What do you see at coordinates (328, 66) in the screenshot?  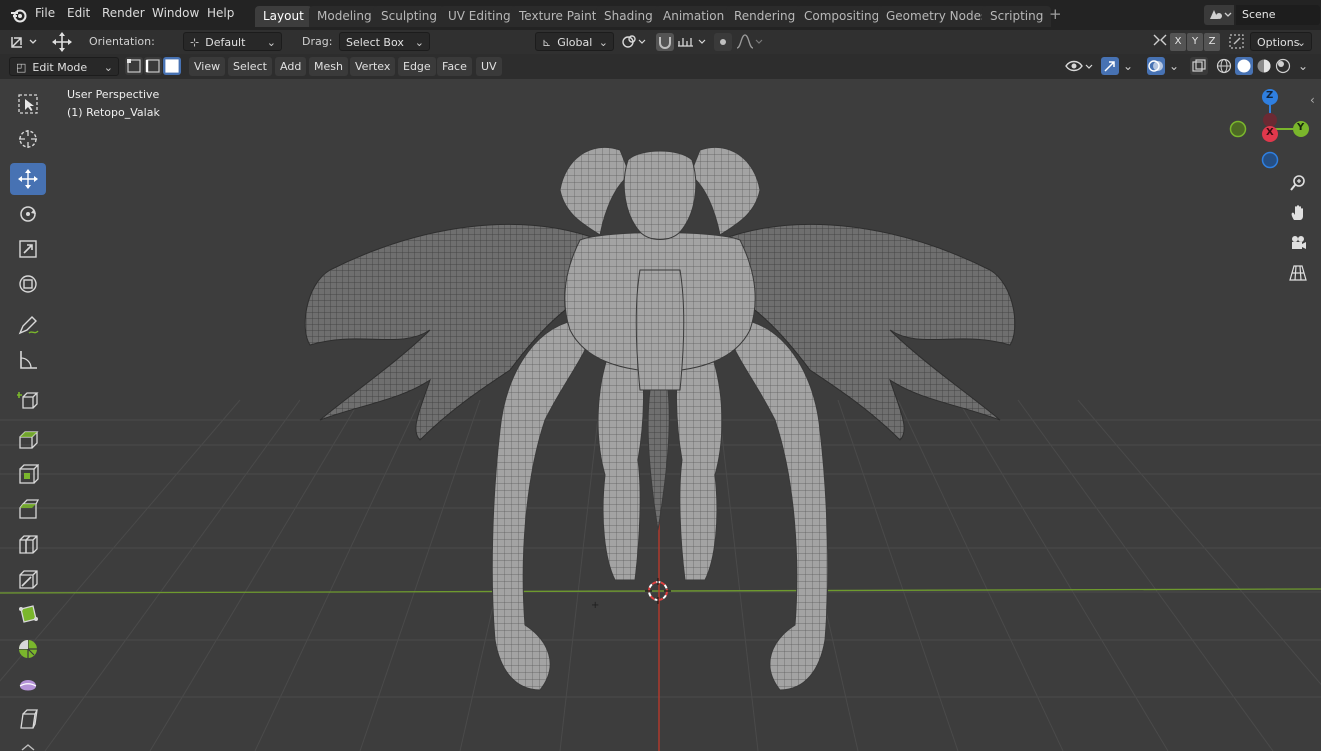 I see `menu-mesh: Mesh` at bounding box center [328, 66].